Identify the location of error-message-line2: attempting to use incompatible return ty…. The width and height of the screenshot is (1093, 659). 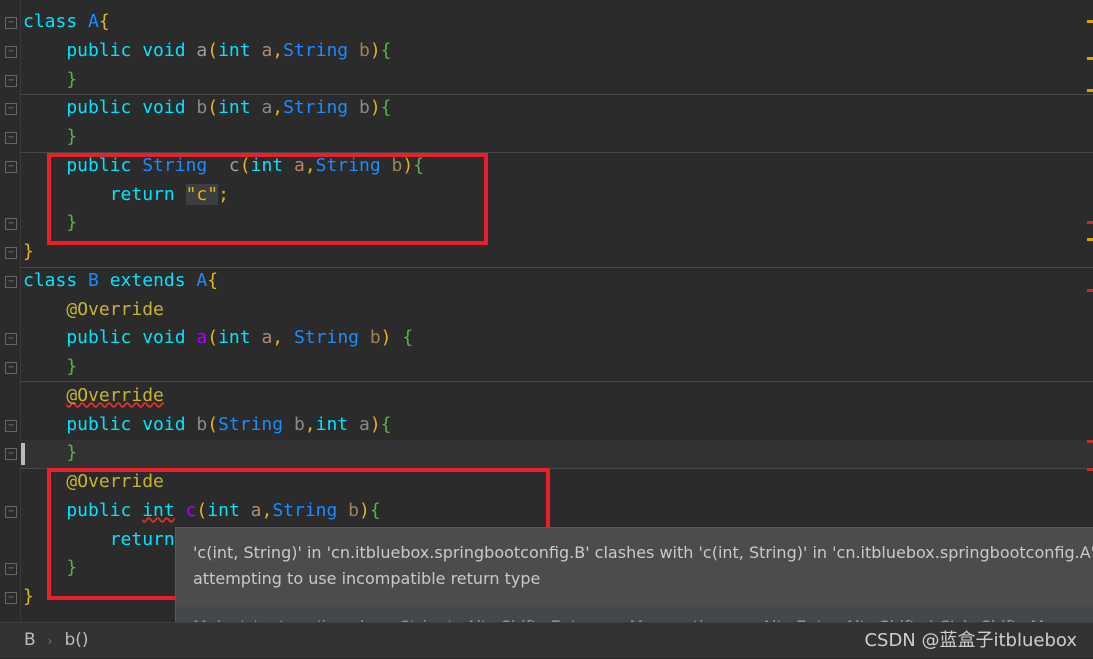
(367, 578).